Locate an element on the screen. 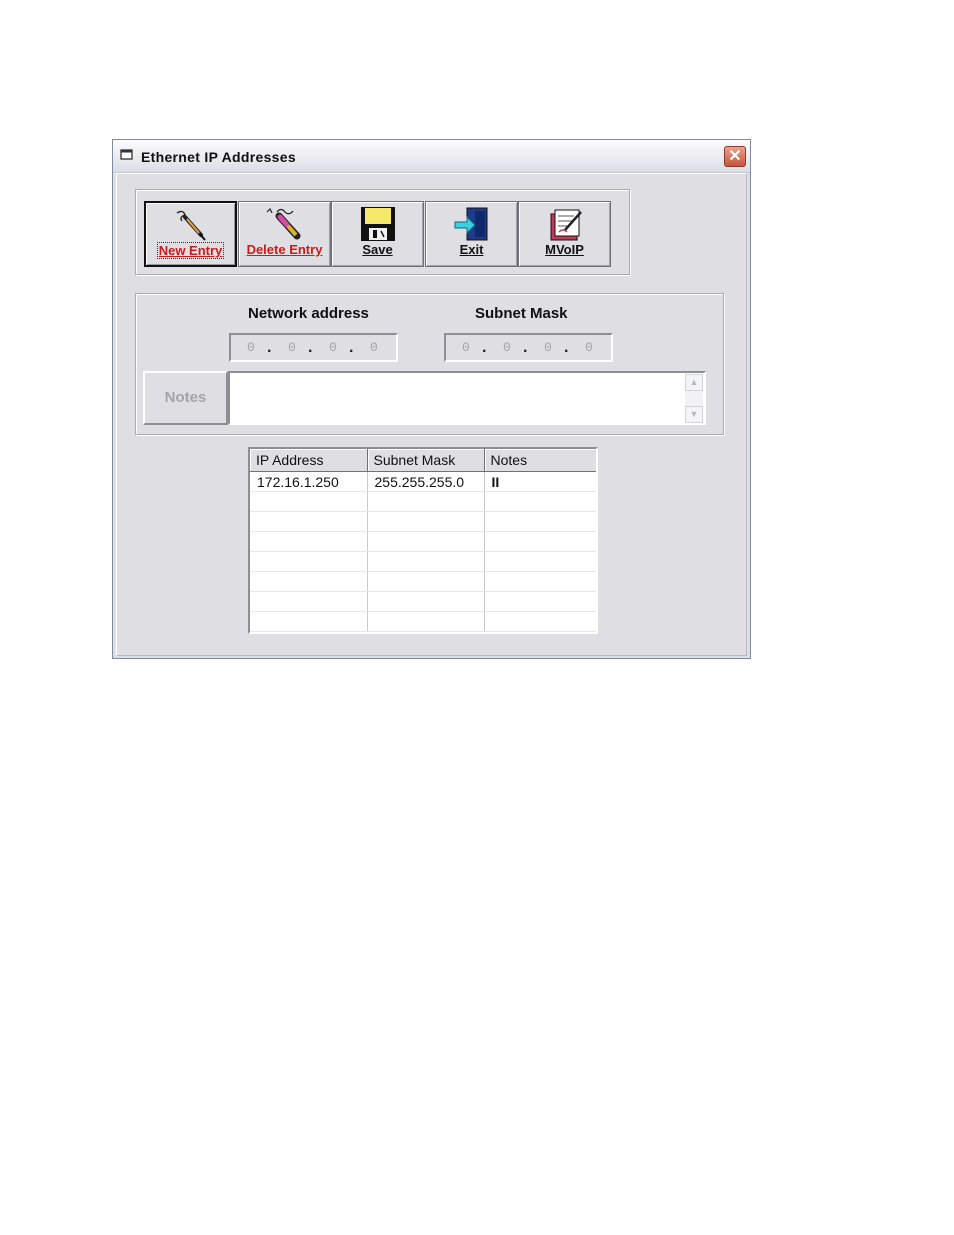  mvoip-label: MVoIP is located at coordinates (564, 249).